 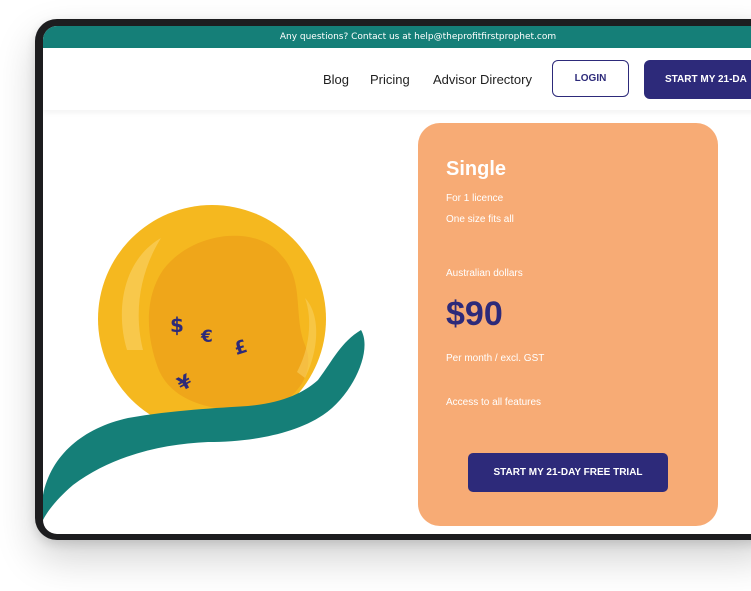 I want to click on start-trial-nav-label: START MY 21-DA, so click(x=706, y=79).